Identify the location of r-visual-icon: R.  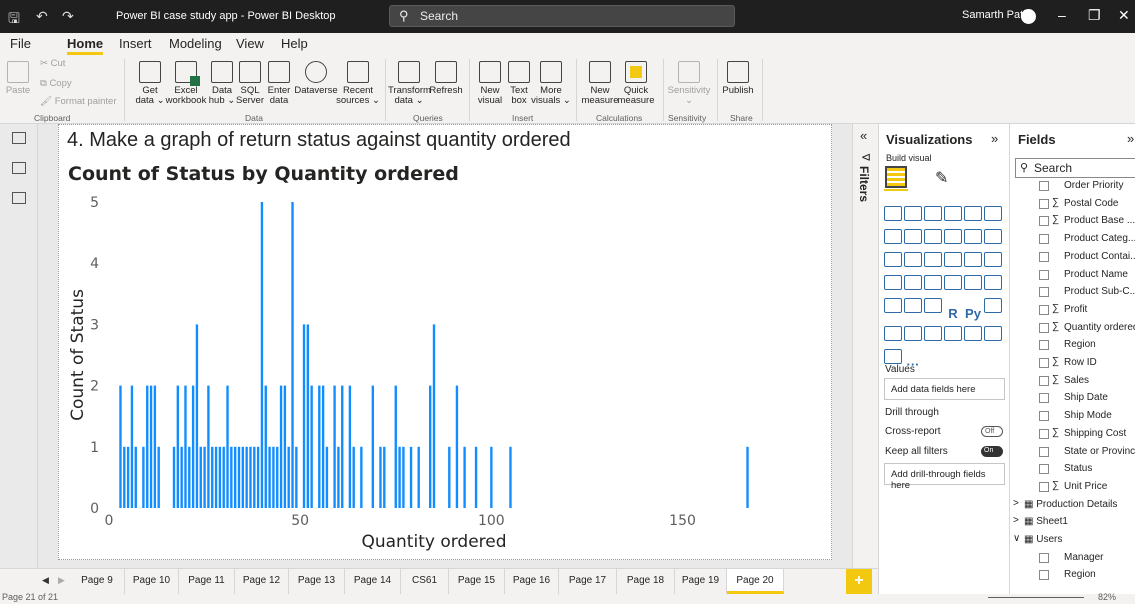
(953, 313).